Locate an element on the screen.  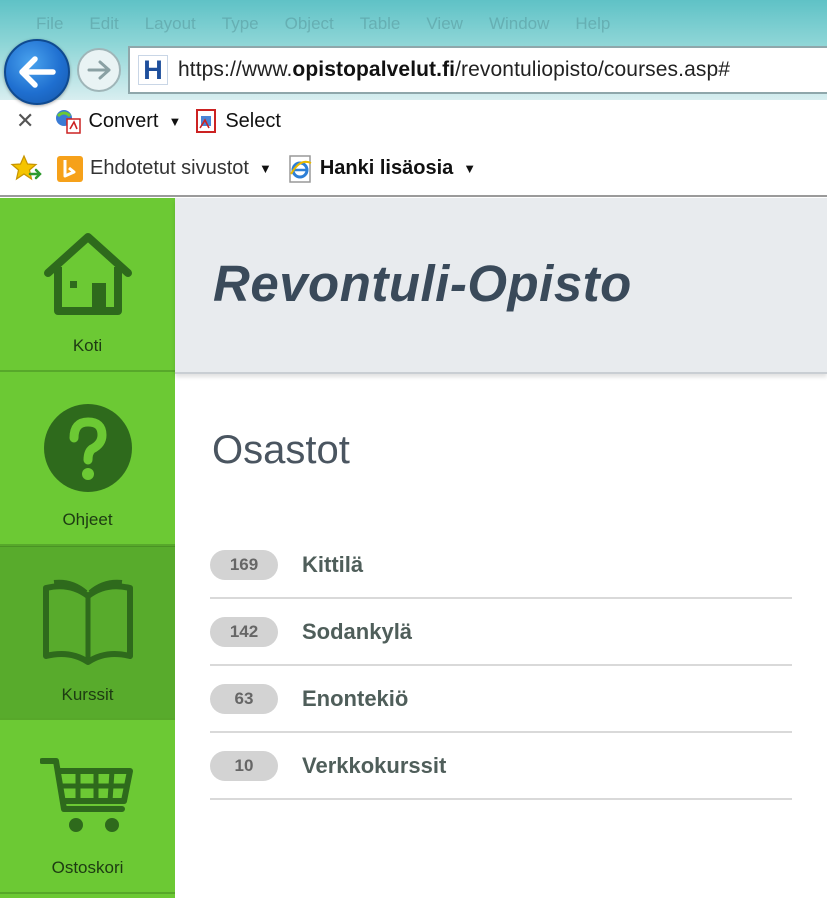
select-button: Select is located at coordinates (238, 121).